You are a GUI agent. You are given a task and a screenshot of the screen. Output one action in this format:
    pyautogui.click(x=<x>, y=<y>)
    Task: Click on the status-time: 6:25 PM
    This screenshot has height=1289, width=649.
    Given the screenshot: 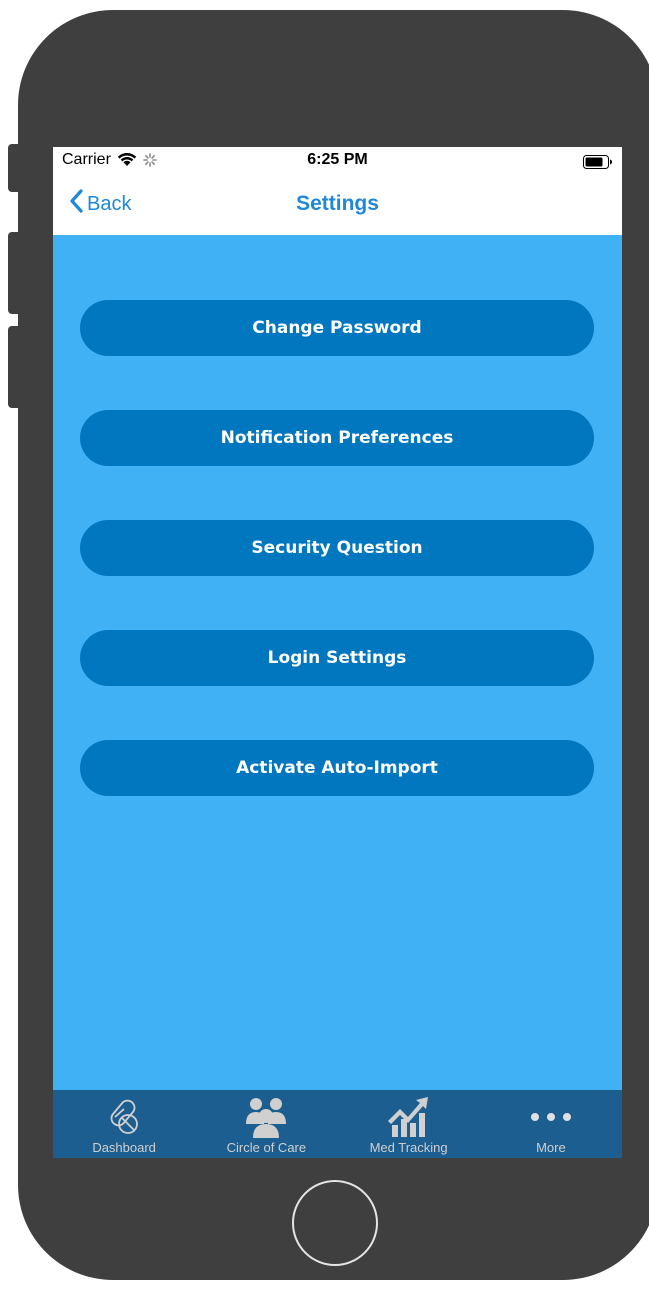 What is the action you would take?
    pyautogui.click(x=337, y=159)
    